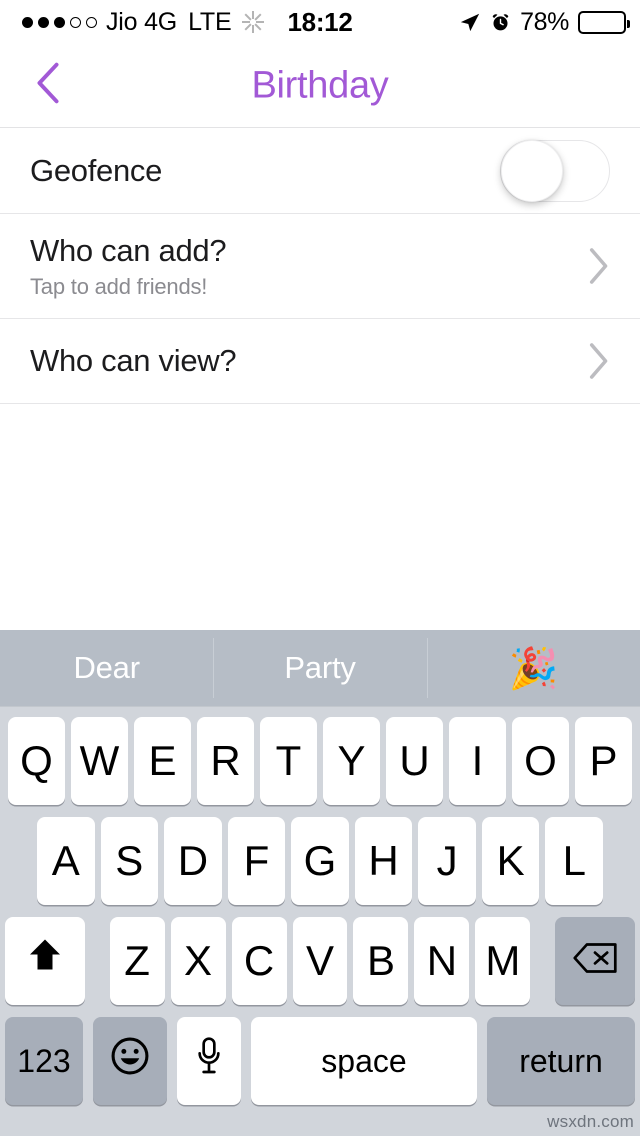 This screenshot has height=1136, width=640. I want to click on suggestion-item-2: Party, so click(319, 668).